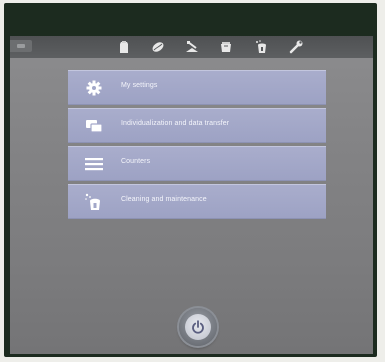  I want to click on bag-icon, so click(124, 47).